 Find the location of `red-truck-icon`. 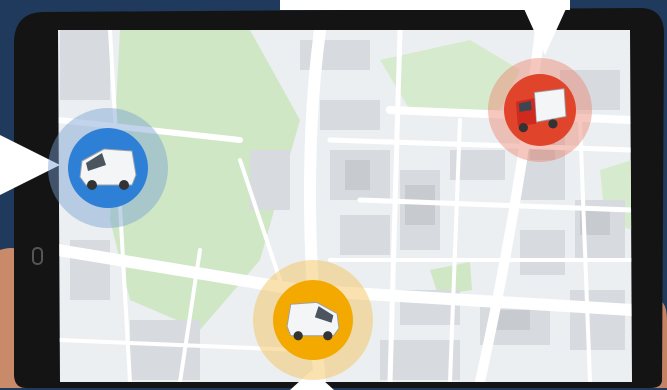

red-truck-icon is located at coordinates (541, 110).